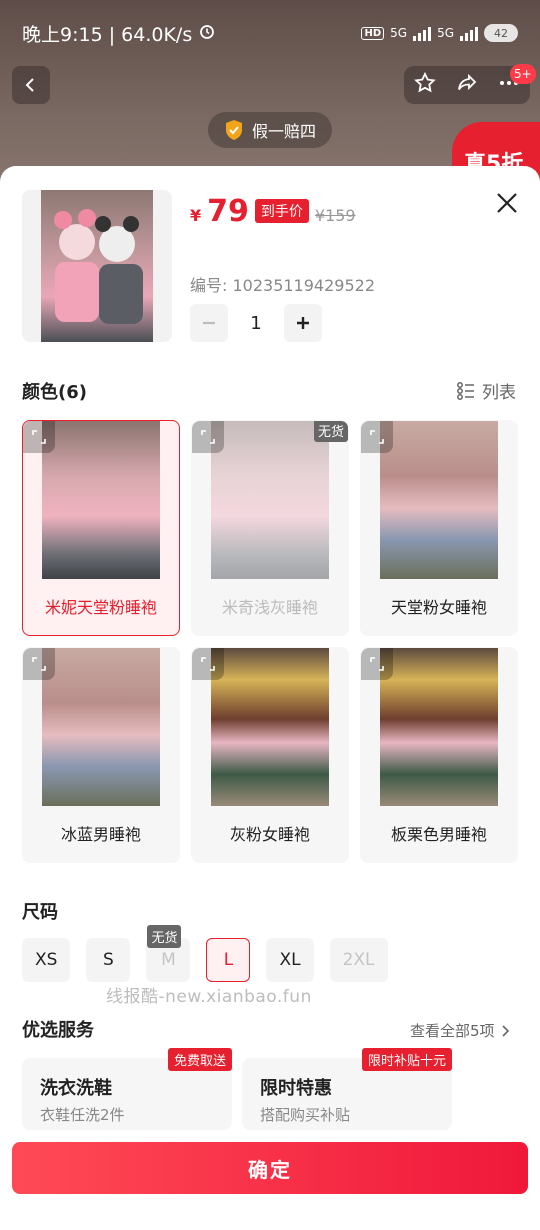 This screenshot has height=1230, width=540. I want to click on service-badge: 免费取送, so click(199, 1059).